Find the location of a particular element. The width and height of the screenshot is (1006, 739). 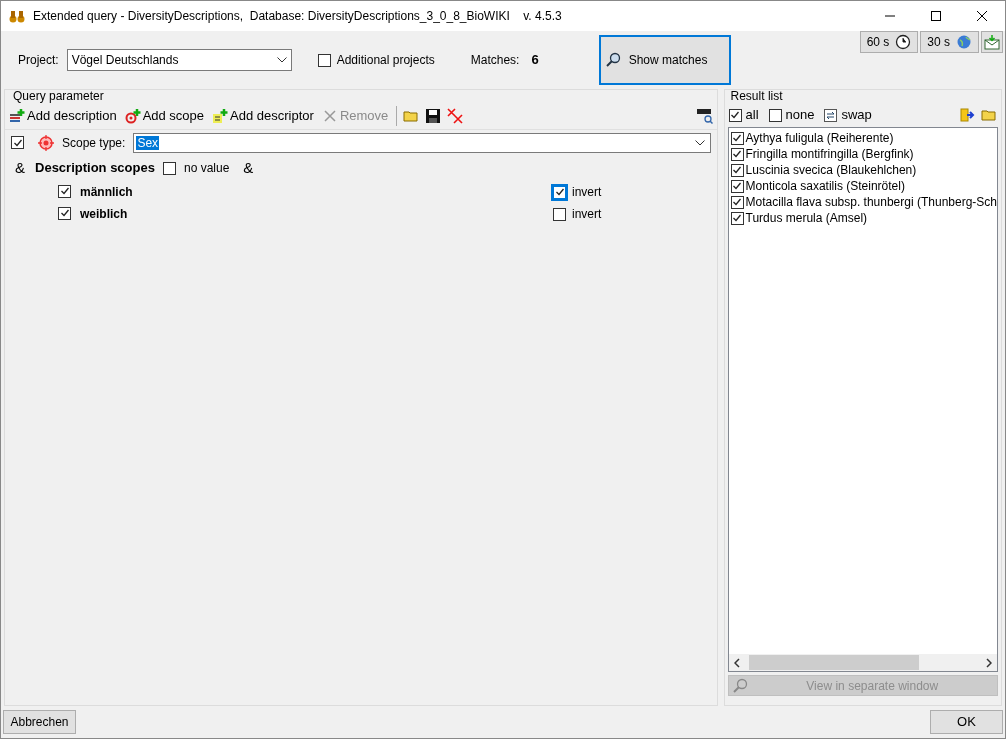

cancel-button: Abbrechen is located at coordinates (39, 722).